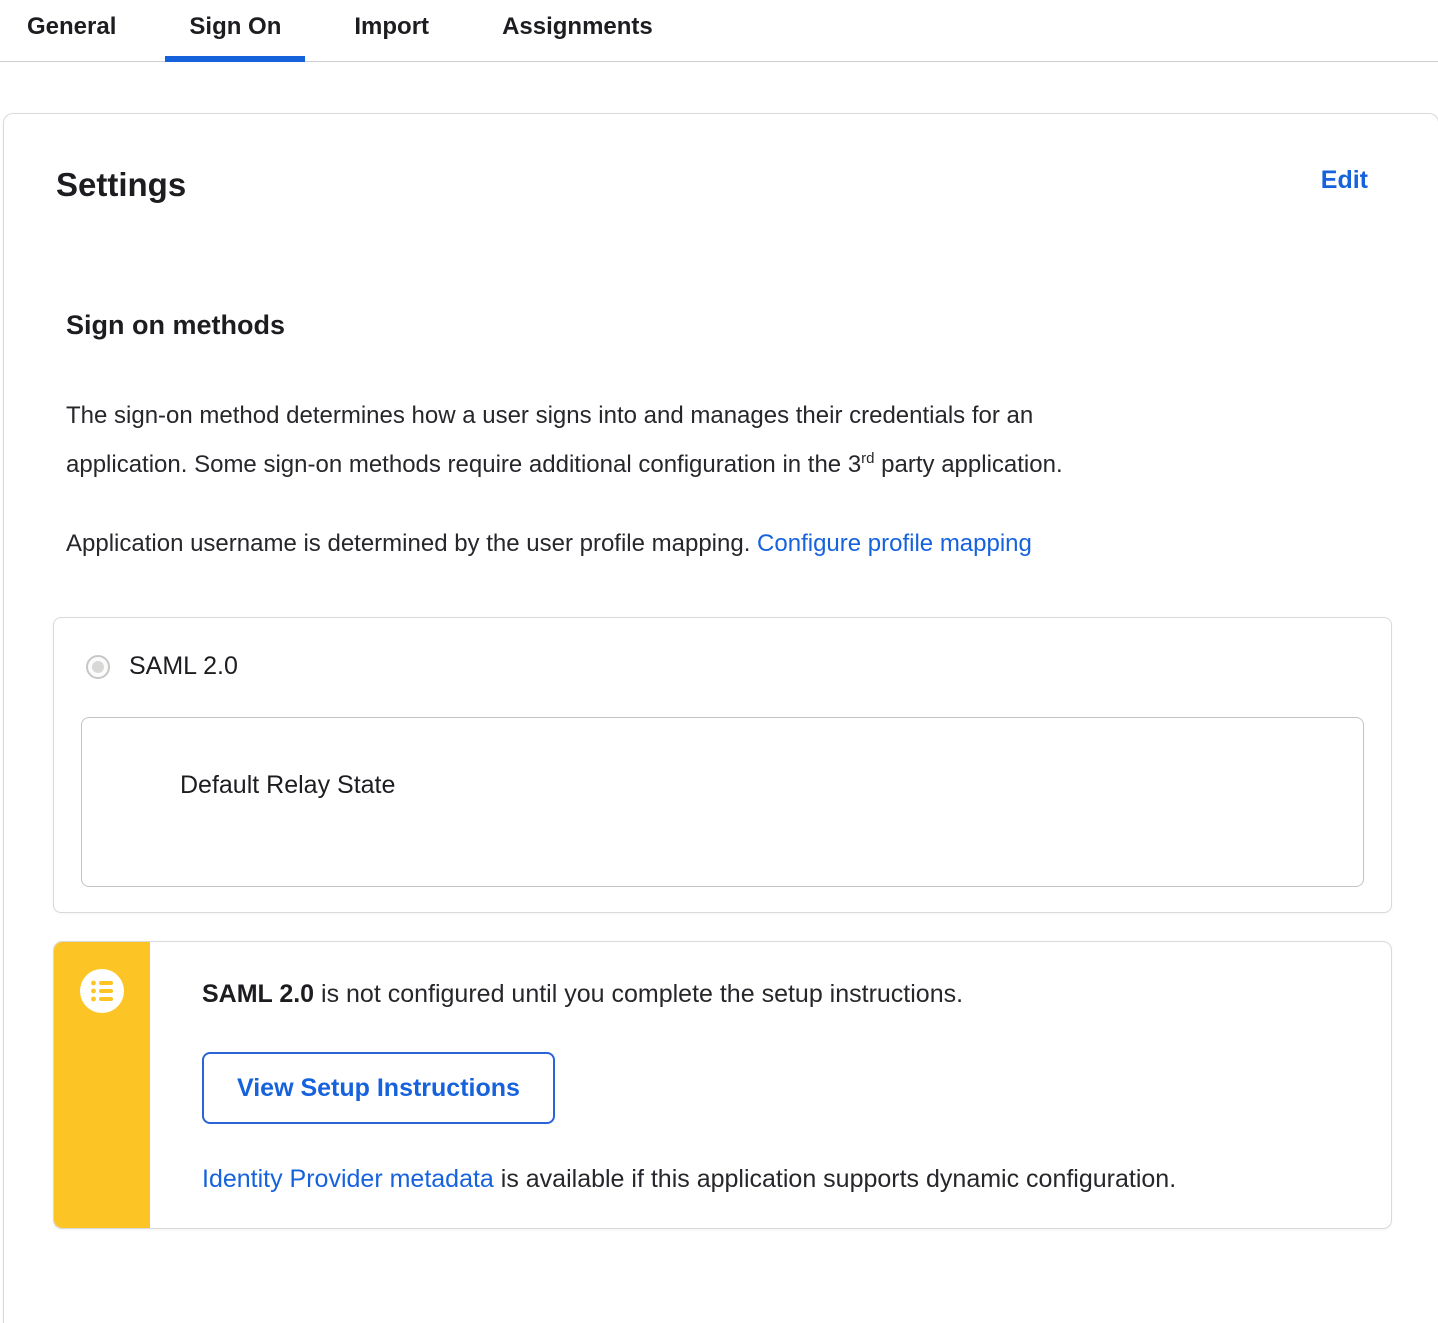  What do you see at coordinates (98, 666) in the screenshot?
I see `saml-radio-button` at bounding box center [98, 666].